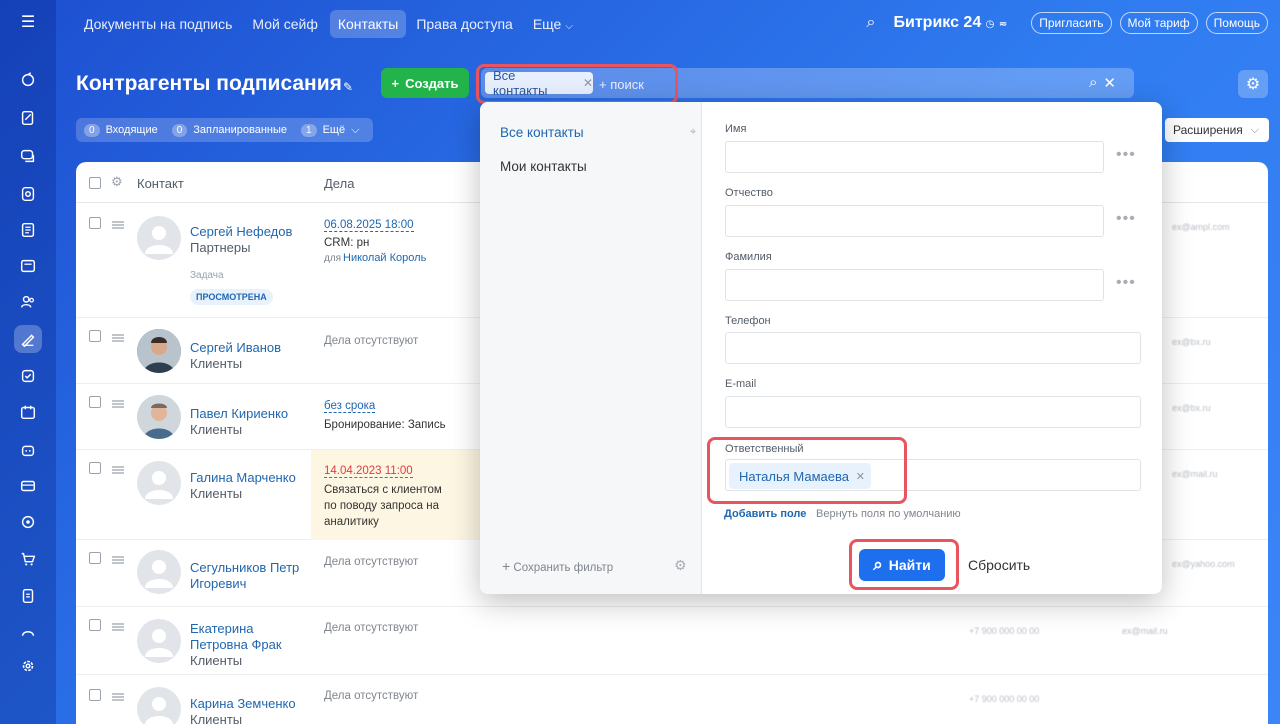  Describe the element at coordinates (557, 566) in the screenshot. I see `save-filter-button: + Сохранить фильтр` at that location.